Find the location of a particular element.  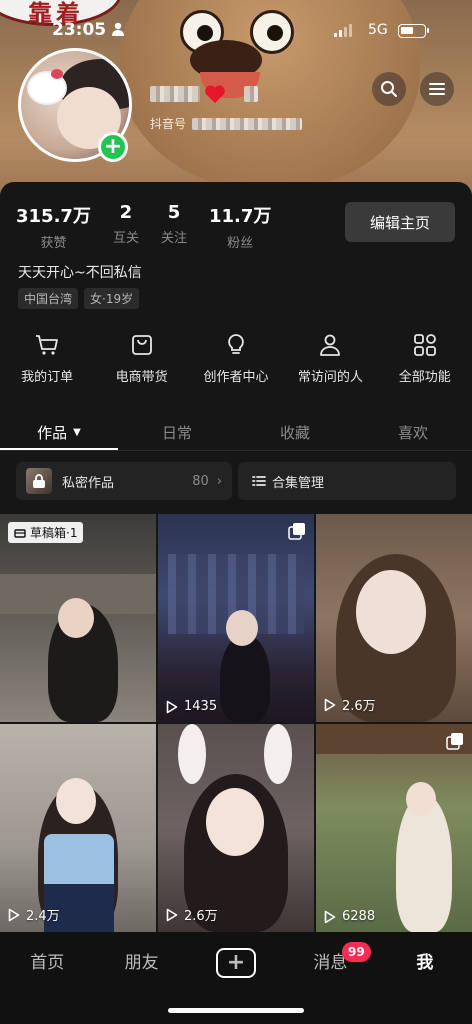

shortcut-label: 常访问的人 is located at coordinates (330, 377).